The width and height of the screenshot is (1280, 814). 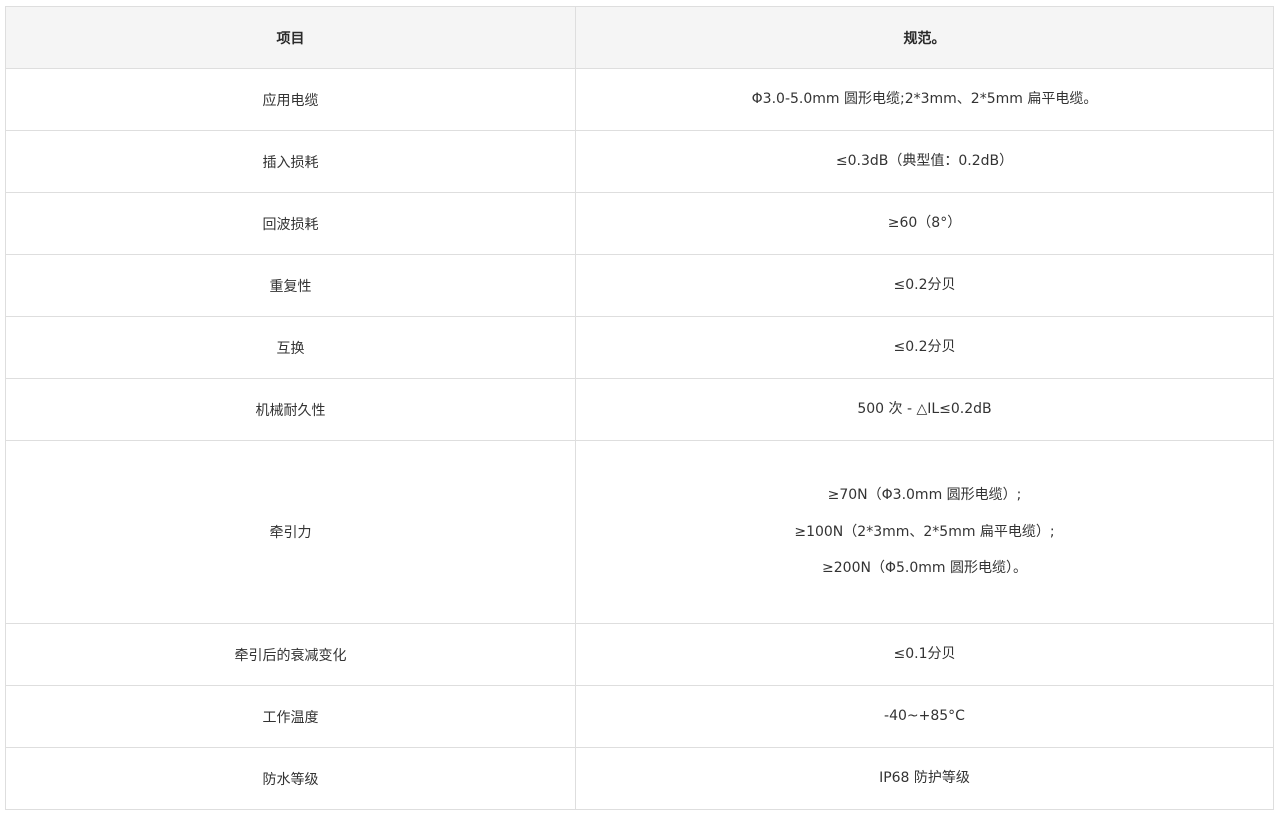 What do you see at coordinates (924, 568) in the screenshot?
I see `spec-line: ≥200N（Φ5.0mm 圆形电缆）。` at bounding box center [924, 568].